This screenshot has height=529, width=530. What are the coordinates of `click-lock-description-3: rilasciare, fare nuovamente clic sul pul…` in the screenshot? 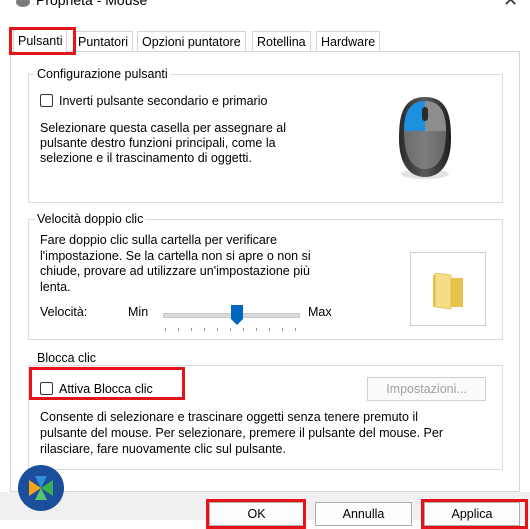 It's located at (163, 449).